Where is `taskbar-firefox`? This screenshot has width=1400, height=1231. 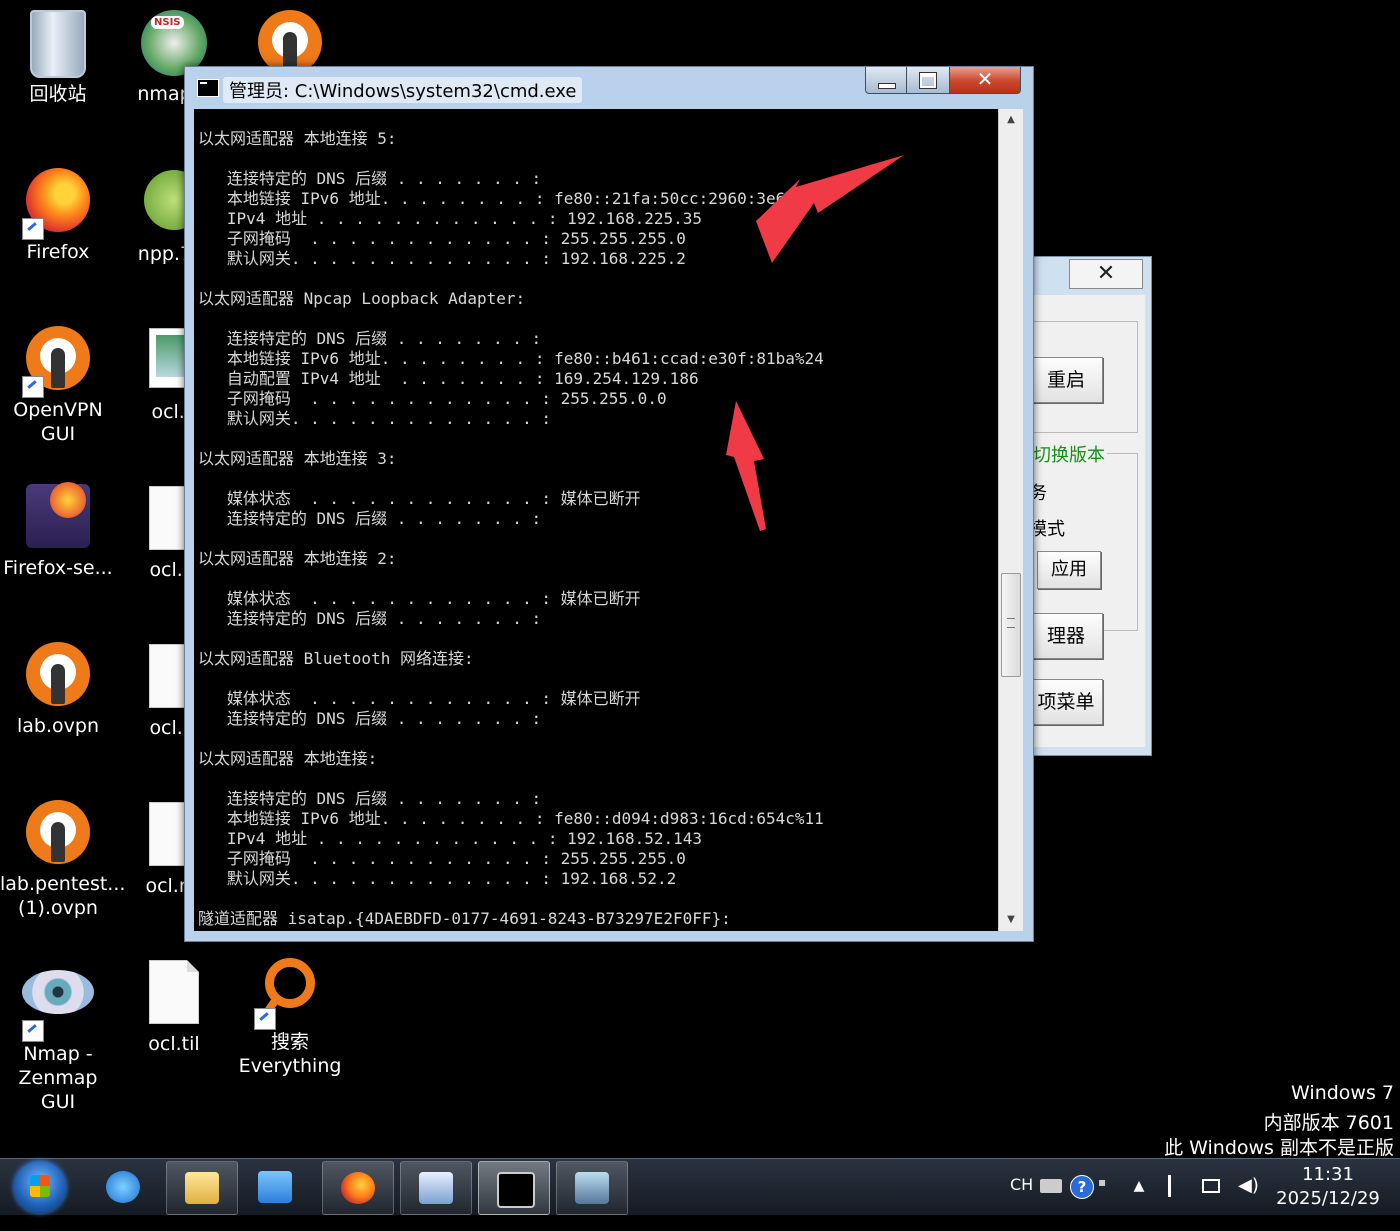 taskbar-firefox is located at coordinates (358, 1188).